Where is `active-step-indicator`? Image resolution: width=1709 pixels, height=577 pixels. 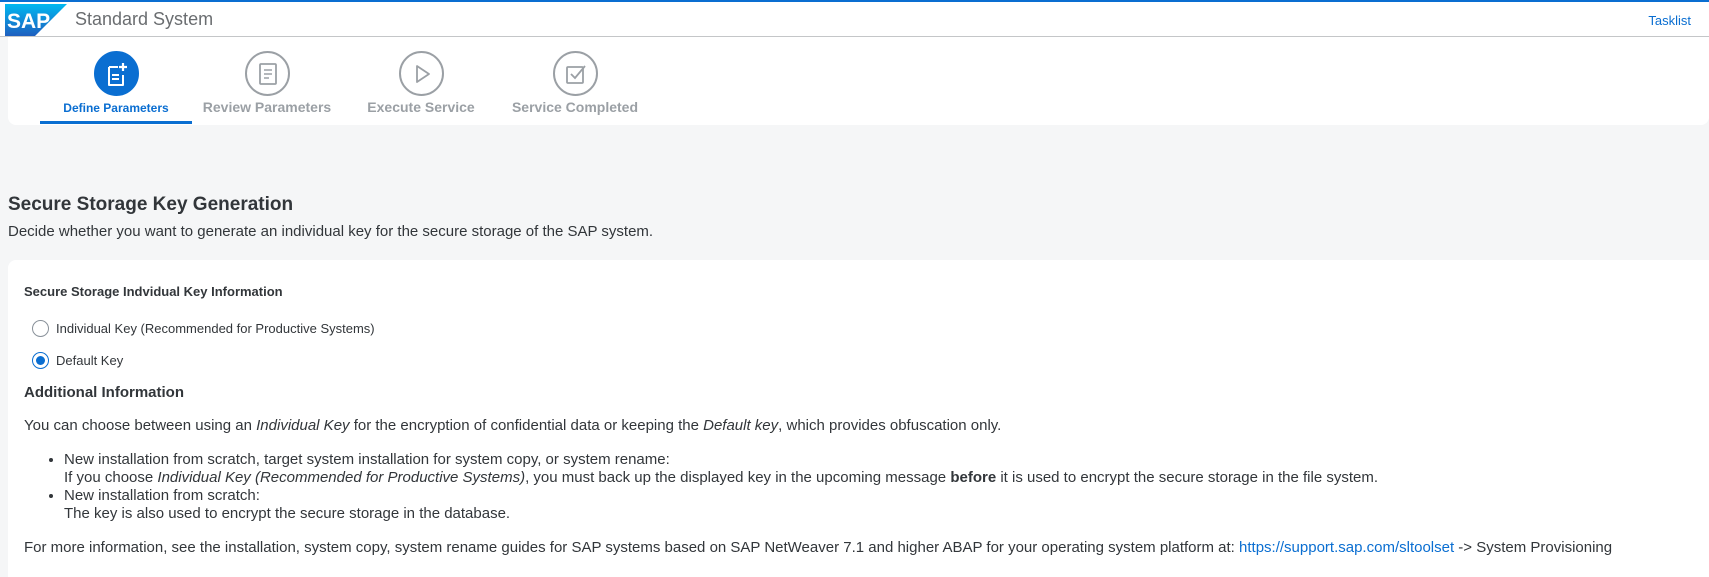
active-step-indicator is located at coordinates (116, 122).